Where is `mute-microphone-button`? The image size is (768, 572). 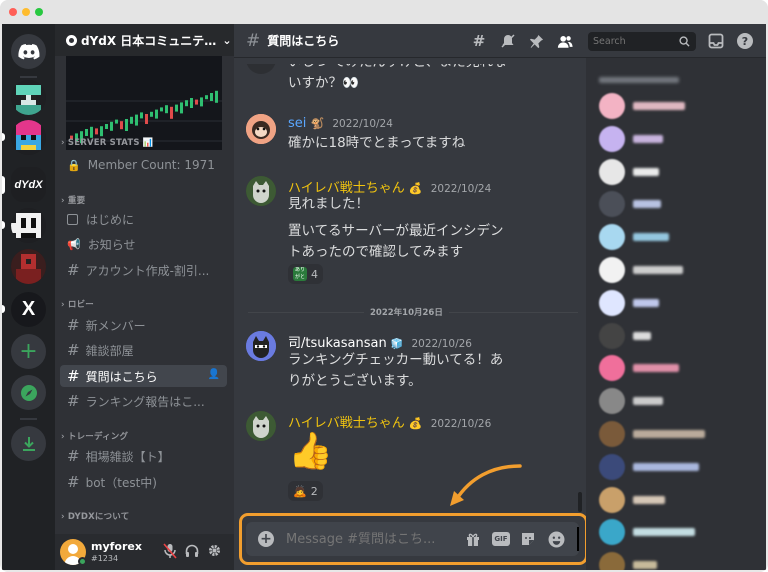
mute-microphone-button is located at coordinates (170, 553).